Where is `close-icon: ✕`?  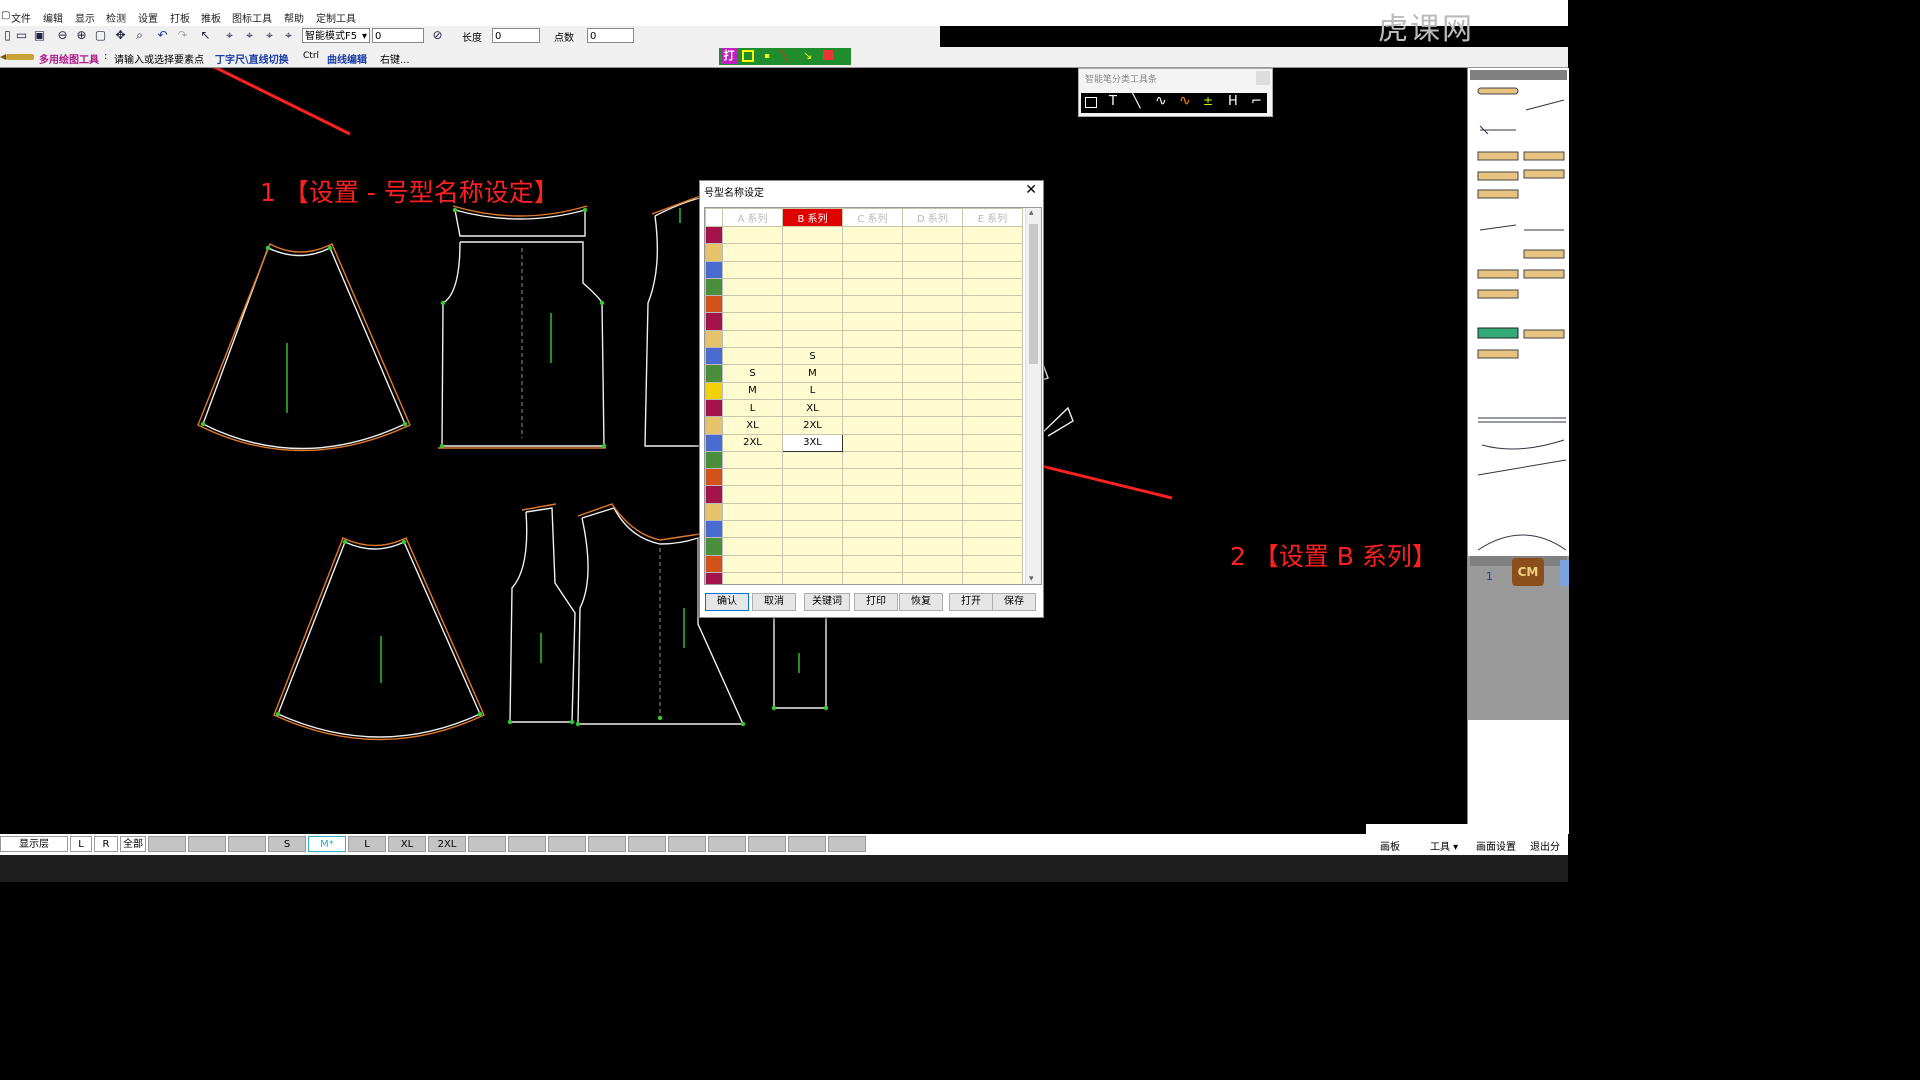
close-icon: ✕ is located at coordinates (1031, 190).